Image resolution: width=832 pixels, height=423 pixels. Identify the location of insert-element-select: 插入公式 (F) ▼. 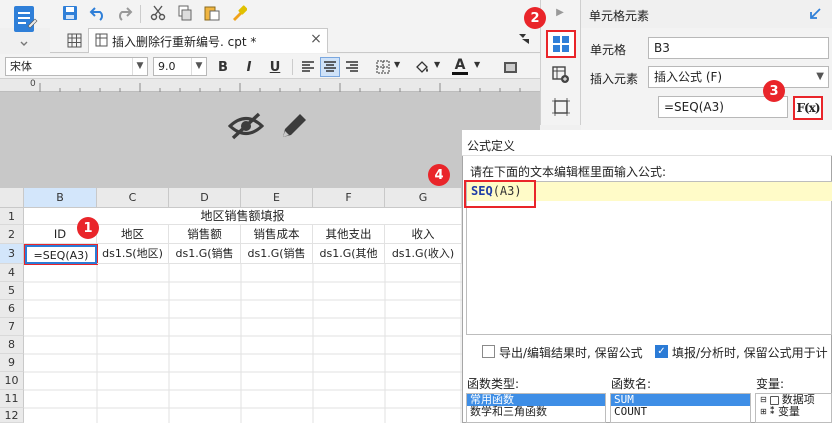
(738, 77).